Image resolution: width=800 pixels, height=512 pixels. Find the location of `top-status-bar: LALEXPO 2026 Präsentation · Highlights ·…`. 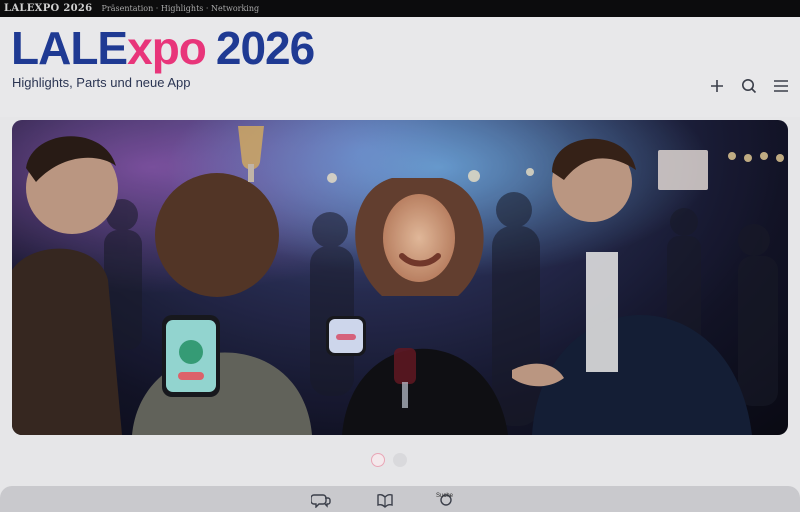

top-status-bar: LALEXPO 2026 Präsentation · Highlights ·… is located at coordinates (400, 8).